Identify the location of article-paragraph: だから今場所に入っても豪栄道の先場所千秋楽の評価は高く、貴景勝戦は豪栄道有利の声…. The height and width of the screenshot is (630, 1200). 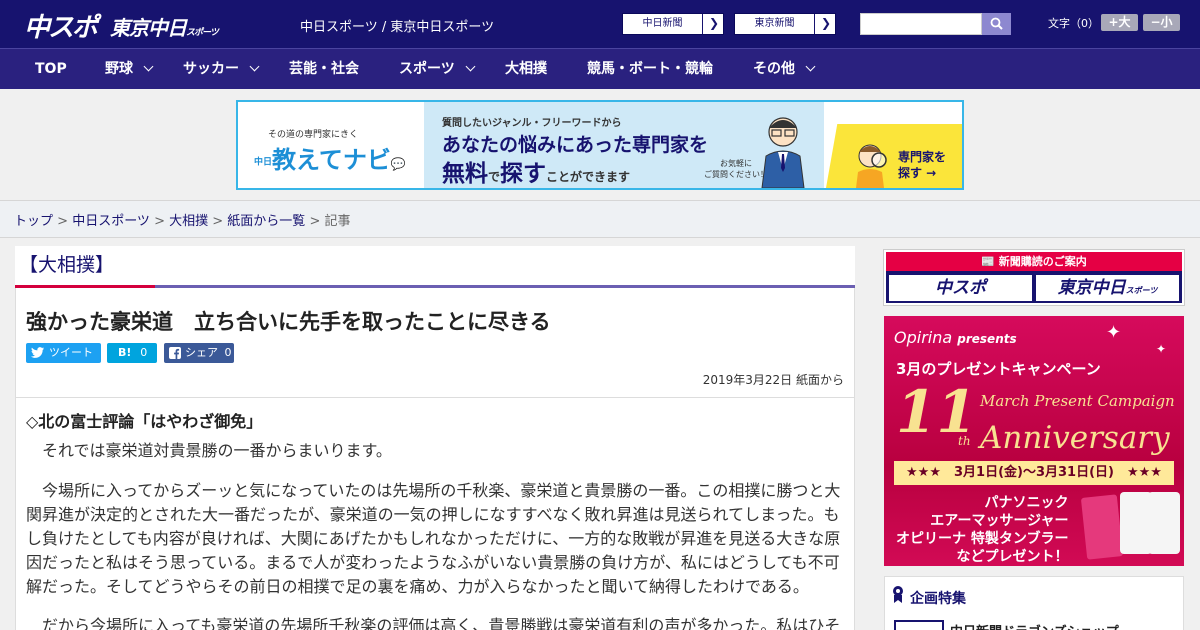
(433, 623).